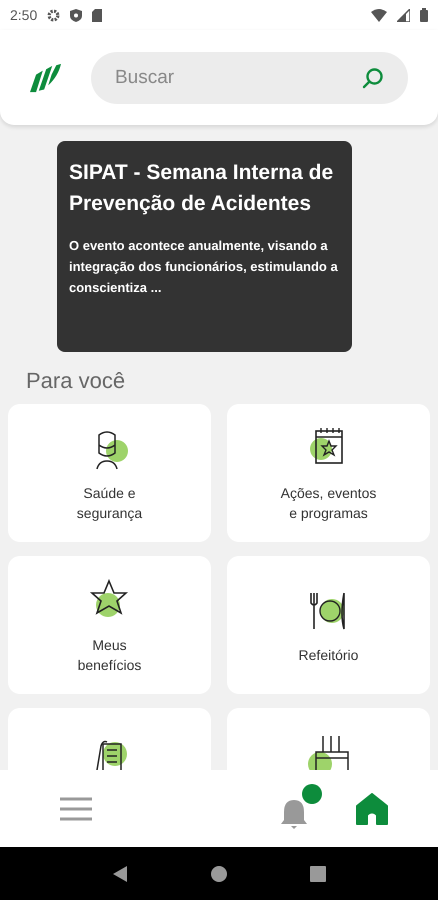 The width and height of the screenshot is (438, 900). Describe the element at coordinates (237, 78) in the screenshot. I see `search-input: Buscar` at that location.